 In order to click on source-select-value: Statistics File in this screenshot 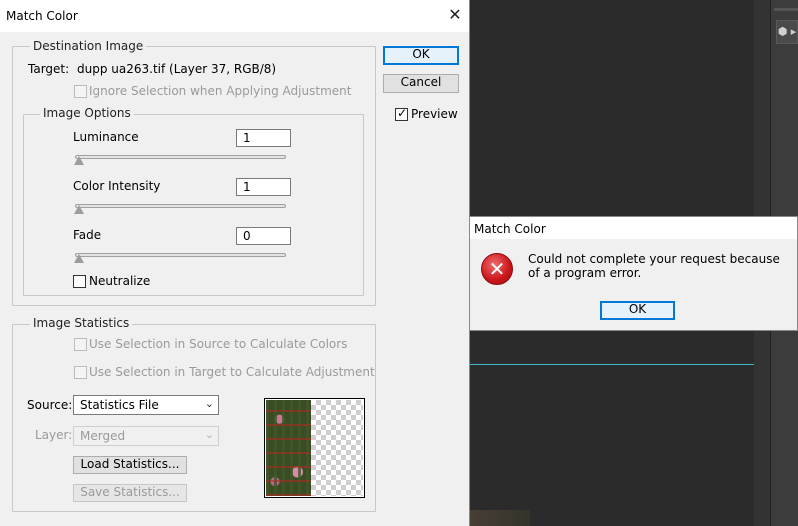, I will do `click(119, 405)`.